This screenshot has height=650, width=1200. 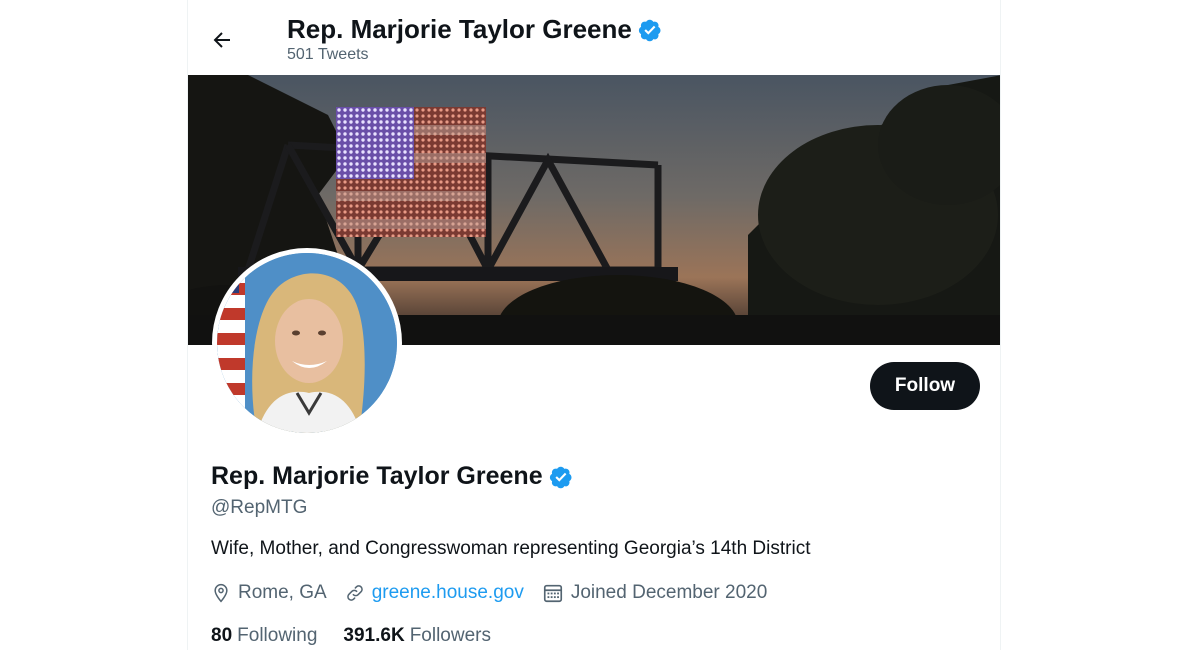 I want to click on joined-item: Joined December 2020, so click(x=654, y=593).